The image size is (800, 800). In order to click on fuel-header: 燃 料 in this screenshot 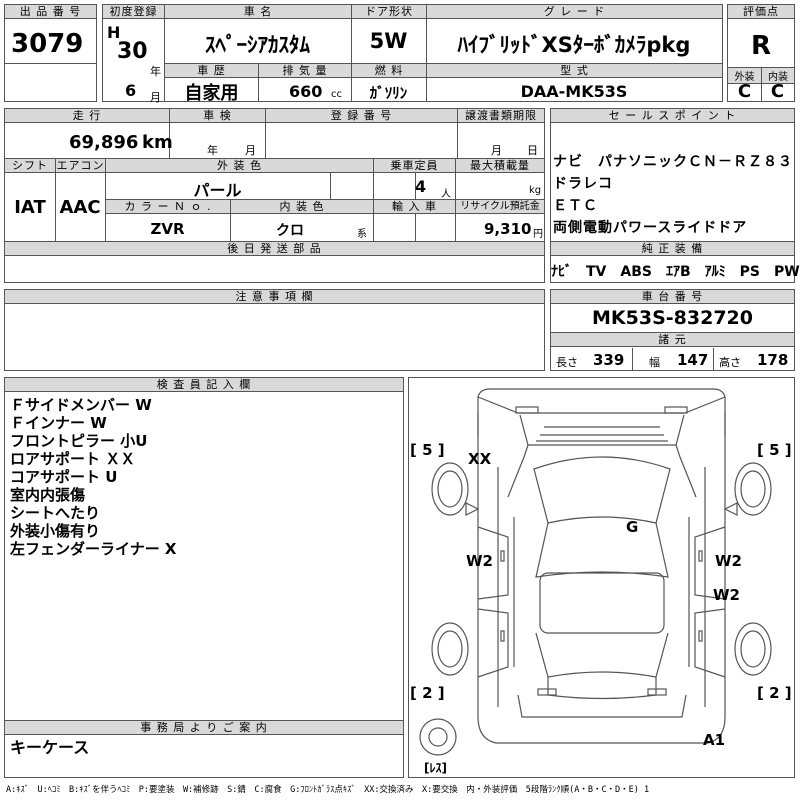, I will do `click(388, 71)`.